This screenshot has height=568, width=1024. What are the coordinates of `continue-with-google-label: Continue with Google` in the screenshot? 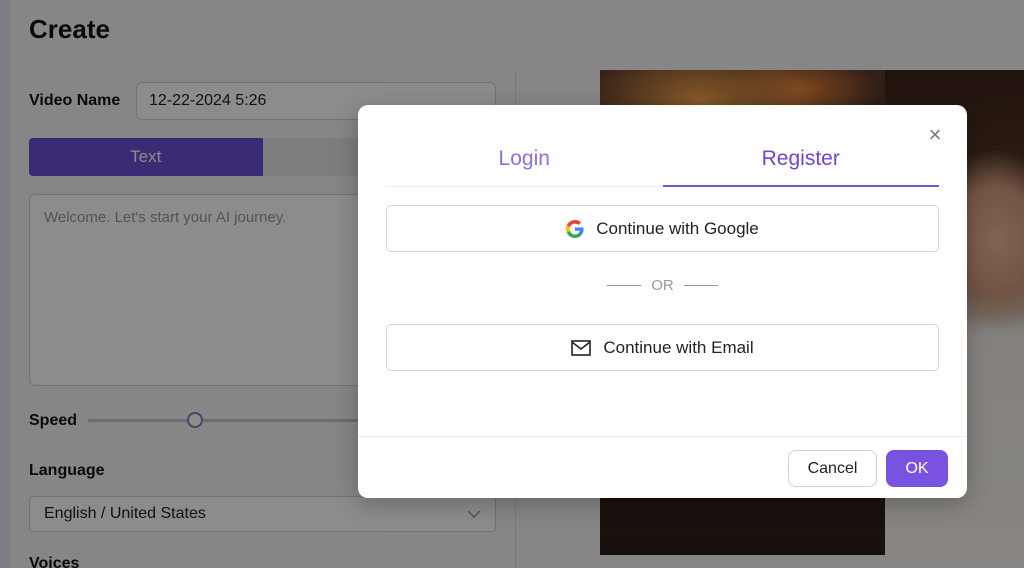 It's located at (677, 228).